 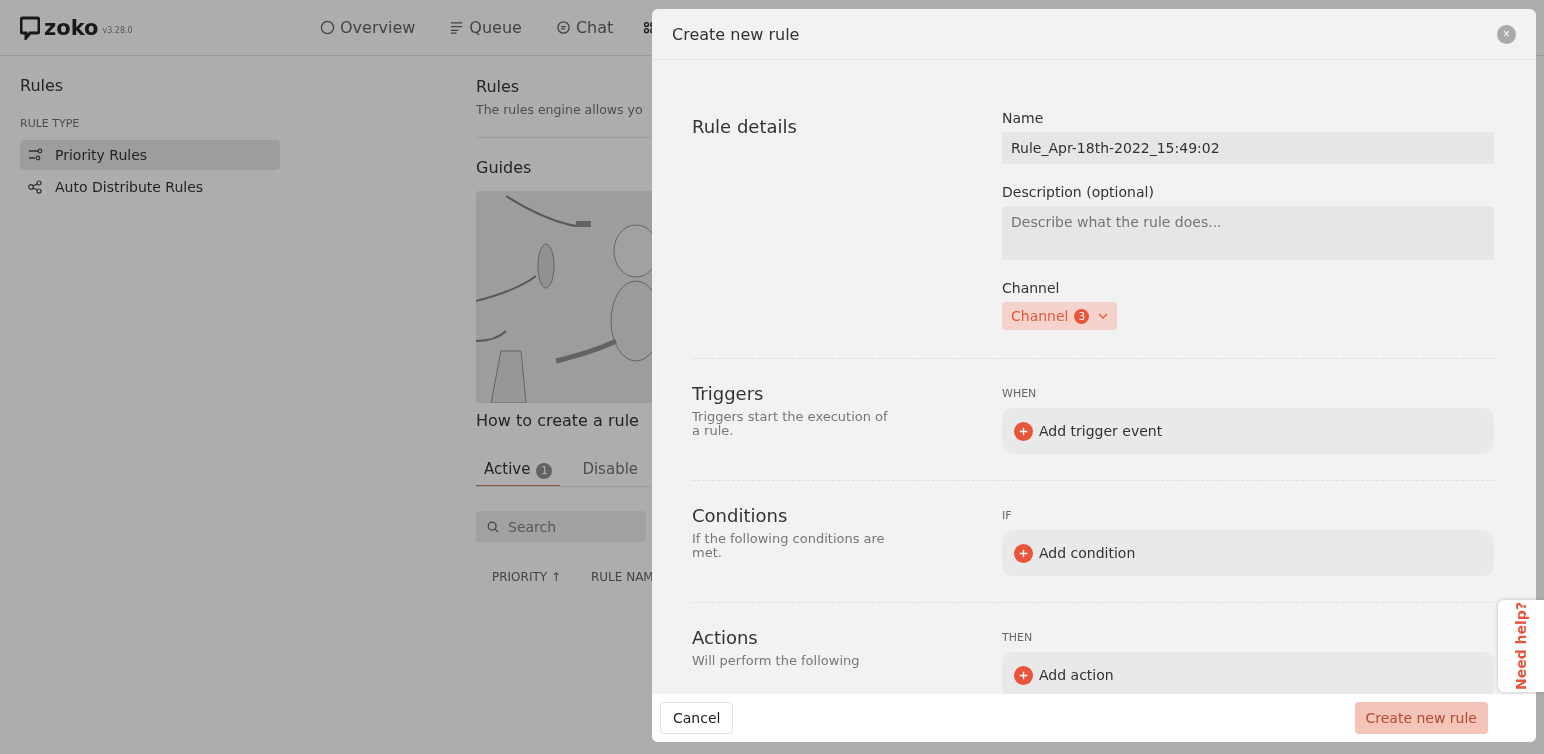 I want to click on chat-icon, so click(x=563, y=27).